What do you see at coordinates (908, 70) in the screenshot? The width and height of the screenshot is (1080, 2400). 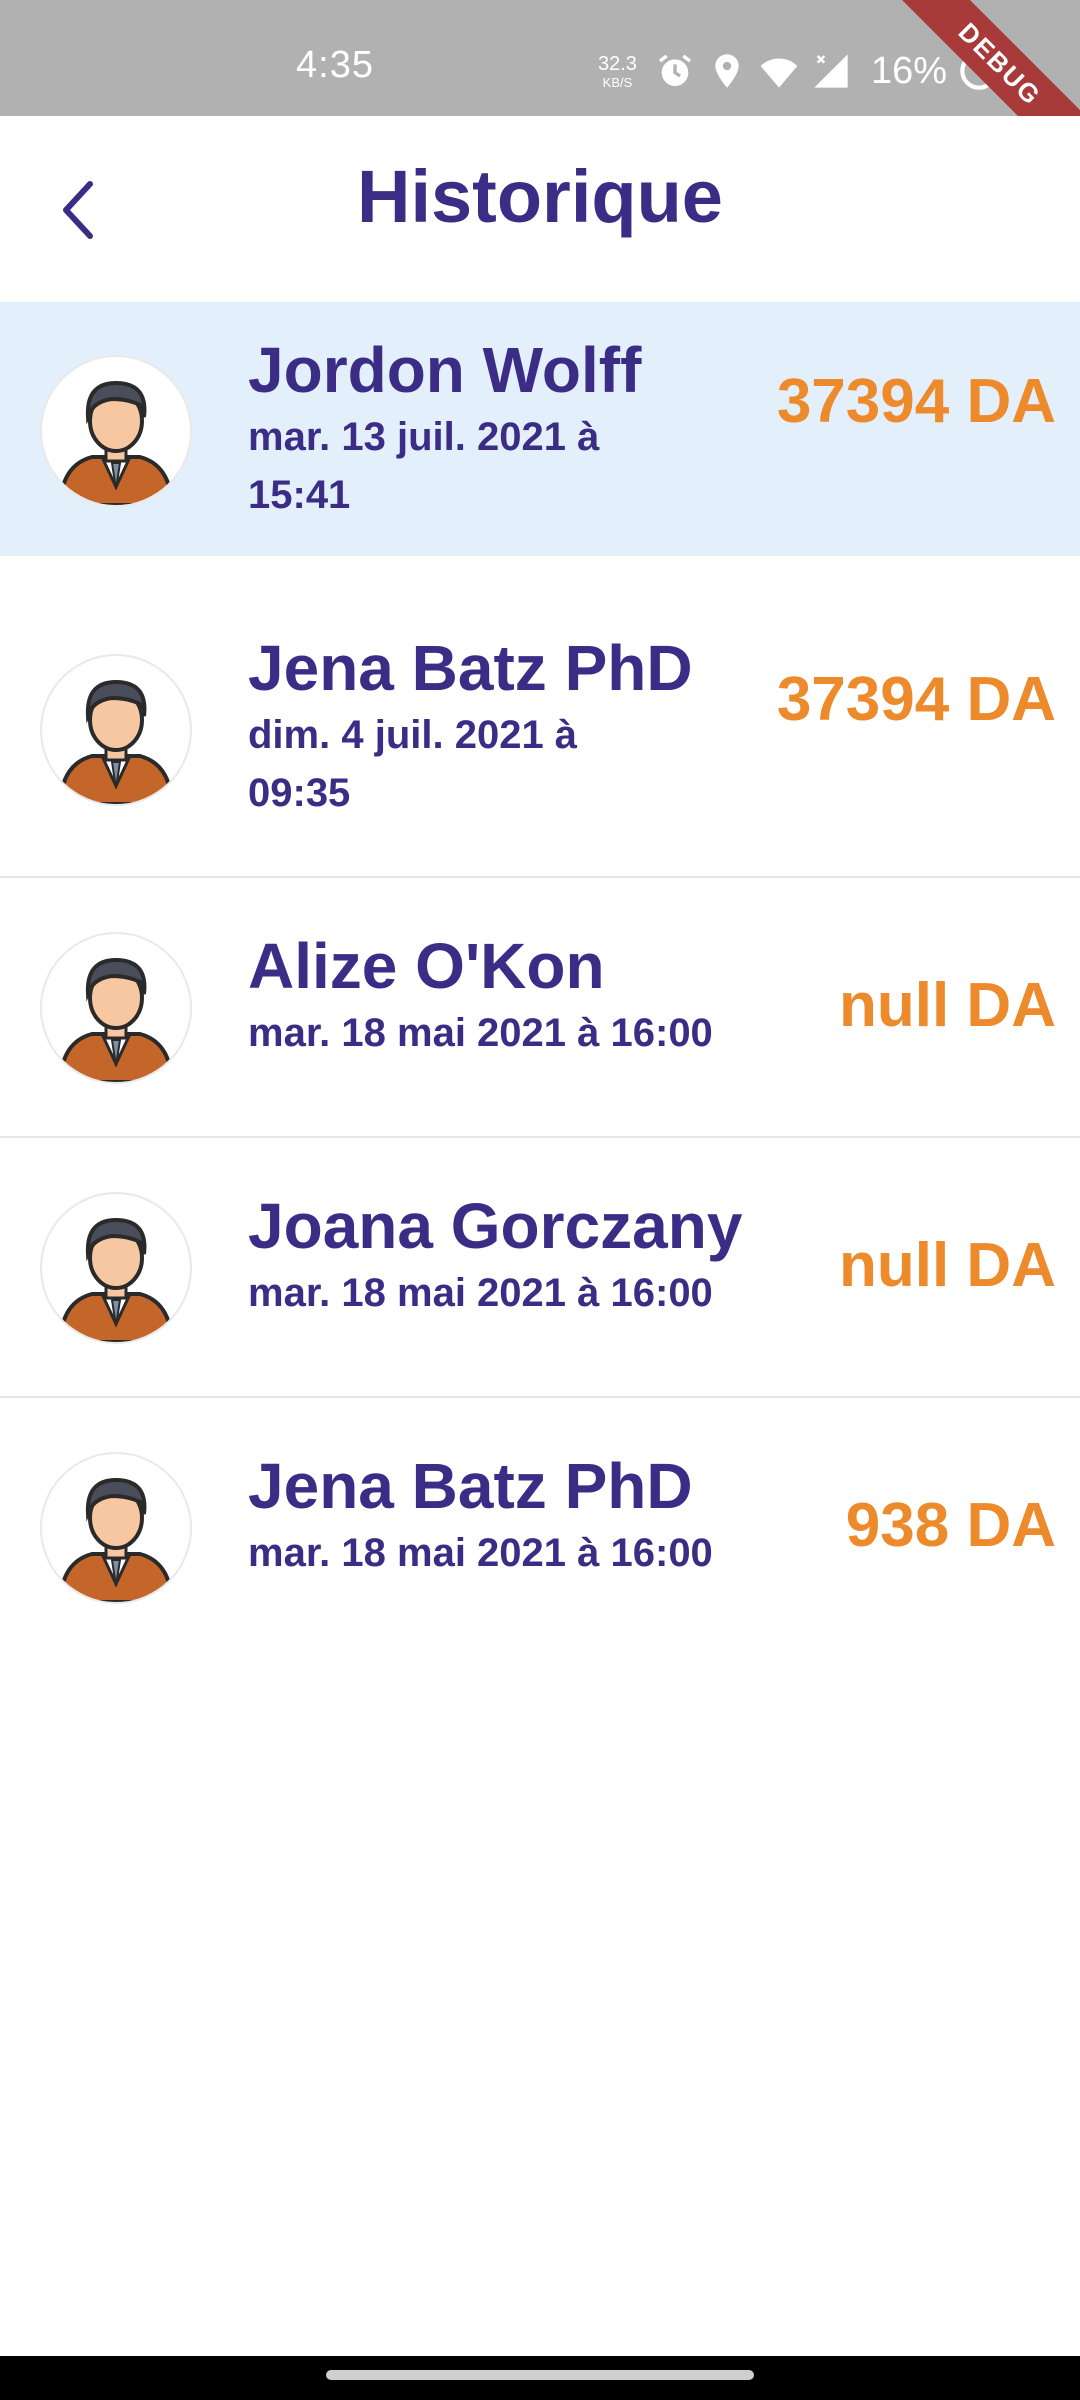 I see `battery-percent: 16%` at bounding box center [908, 70].